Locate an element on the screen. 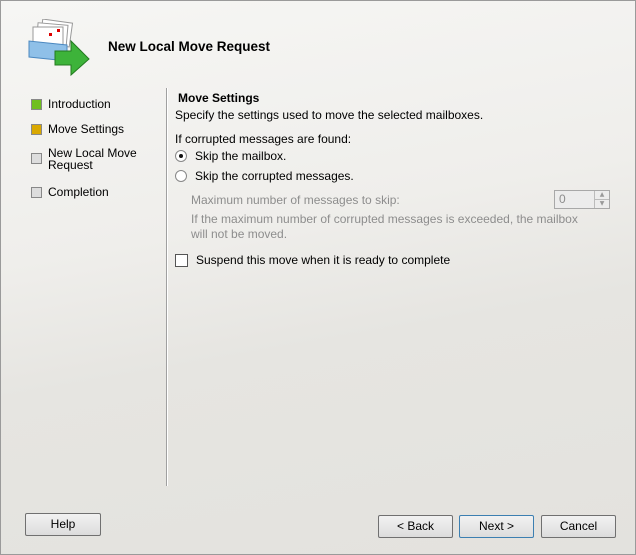 Image resolution: width=636 pixels, height=555 pixels. radio-label: Skip the corrupted messages. is located at coordinates (274, 176).